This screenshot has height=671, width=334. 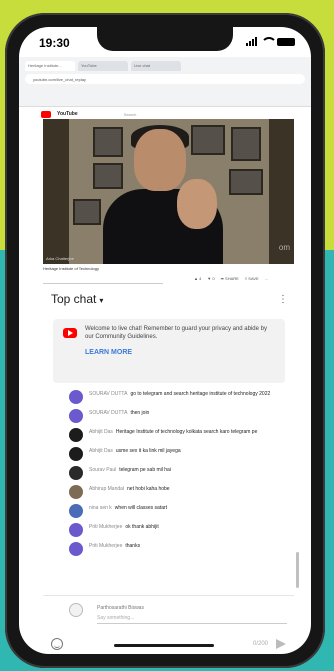 What do you see at coordinates (103, 470) in the screenshot?
I see `message-author: Sourav Paul` at bounding box center [103, 470].